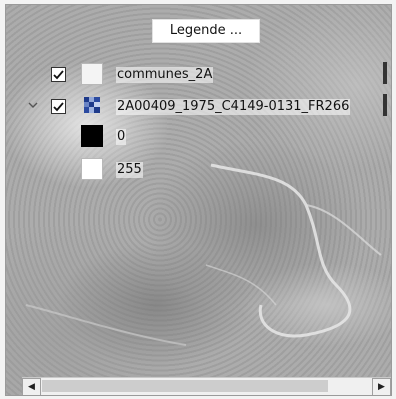  I want to click on raster-layer-icon, so click(92, 105).